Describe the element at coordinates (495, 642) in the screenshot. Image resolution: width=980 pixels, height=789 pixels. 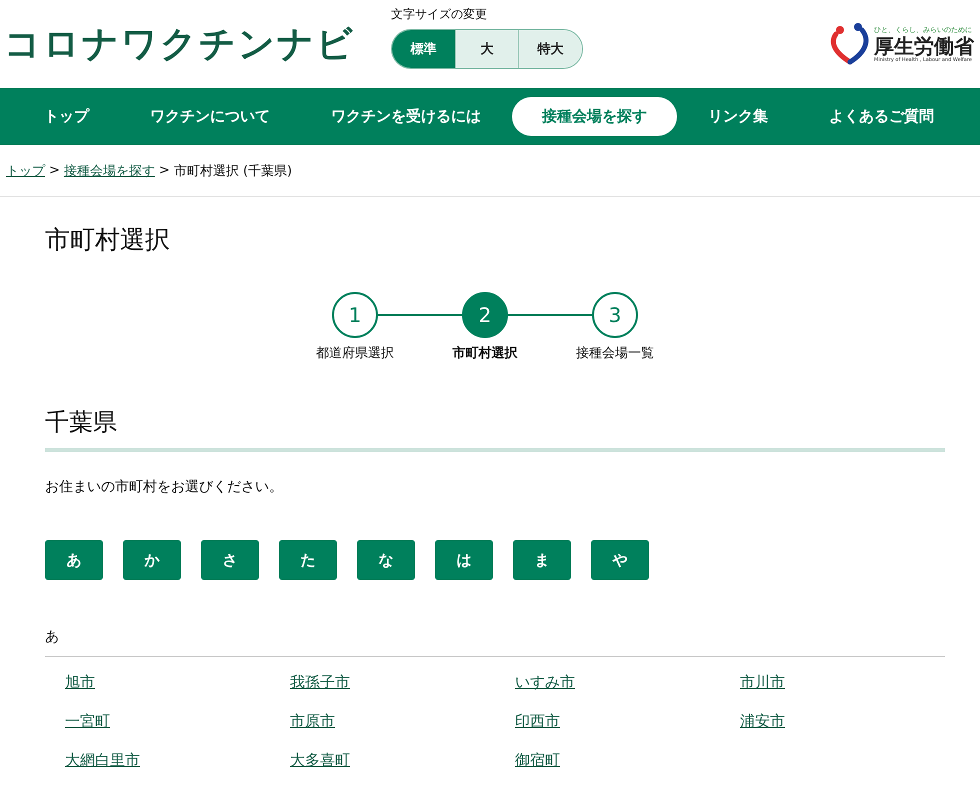
I see `section-heading: あ` at that location.